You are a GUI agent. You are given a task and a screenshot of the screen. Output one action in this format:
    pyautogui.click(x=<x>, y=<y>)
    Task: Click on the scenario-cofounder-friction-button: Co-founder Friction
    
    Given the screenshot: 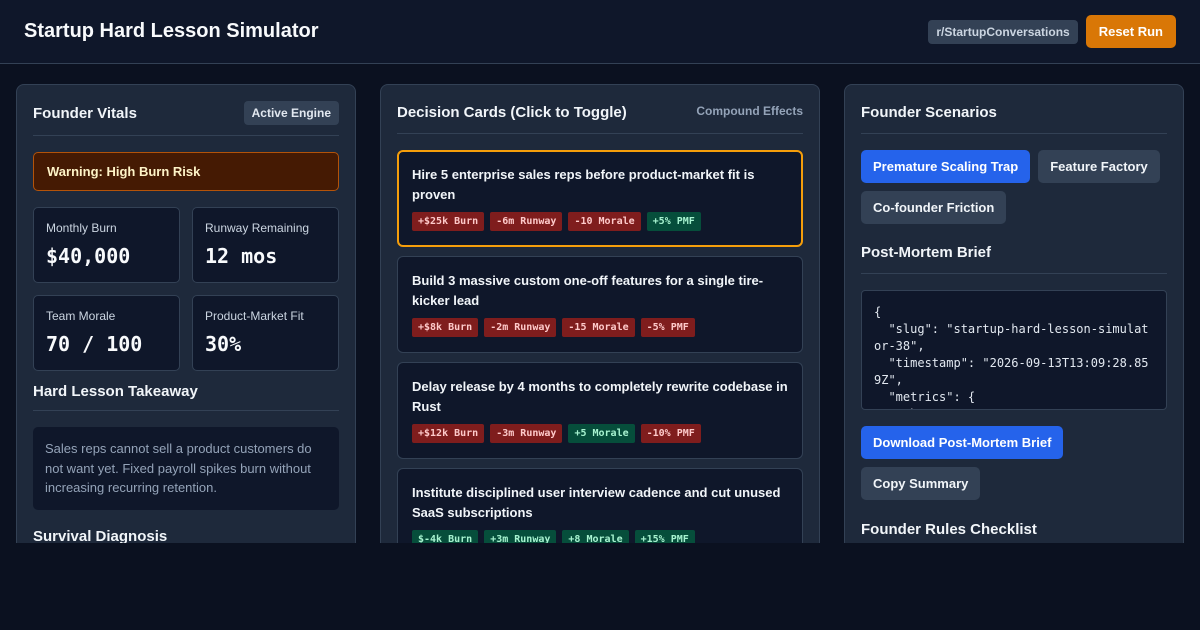 What is the action you would take?
    pyautogui.click(x=934, y=207)
    